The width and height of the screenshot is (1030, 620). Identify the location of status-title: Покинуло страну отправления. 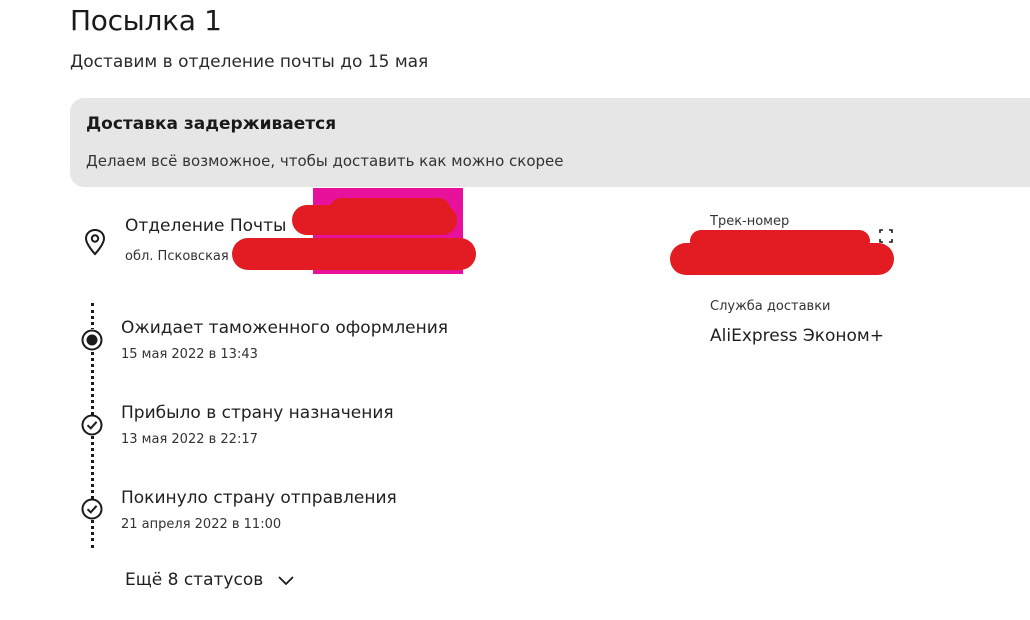
(259, 498).